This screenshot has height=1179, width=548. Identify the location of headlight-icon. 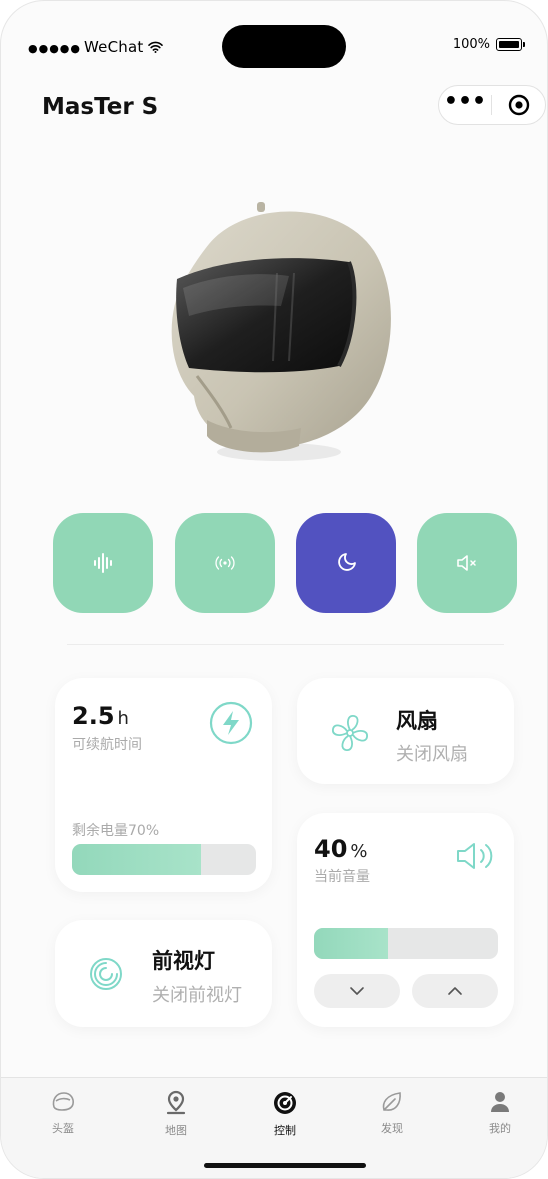
(106, 974).